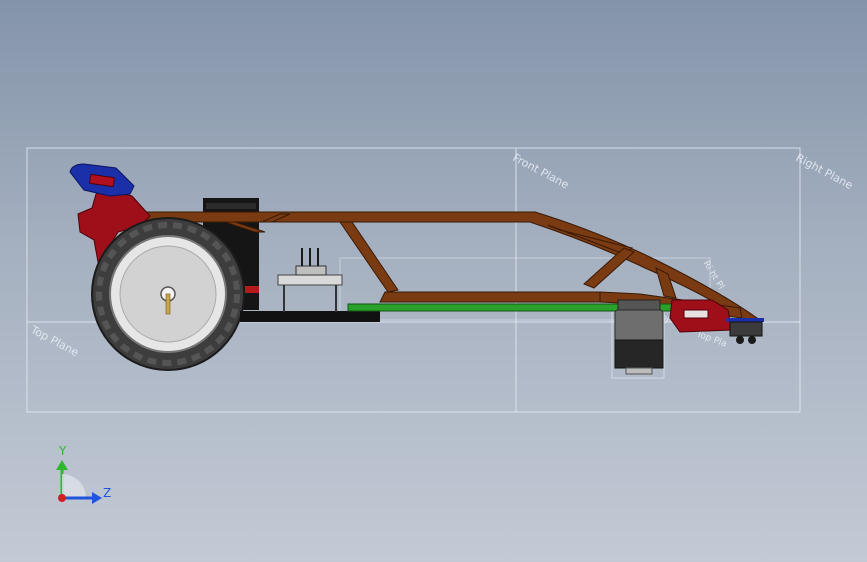 The width and height of the screenshot is (867, 562). What do you see at coordinates (97, 498) in the screenshot?
I see `z-axis-arrow` at bounding box center [97, 498].